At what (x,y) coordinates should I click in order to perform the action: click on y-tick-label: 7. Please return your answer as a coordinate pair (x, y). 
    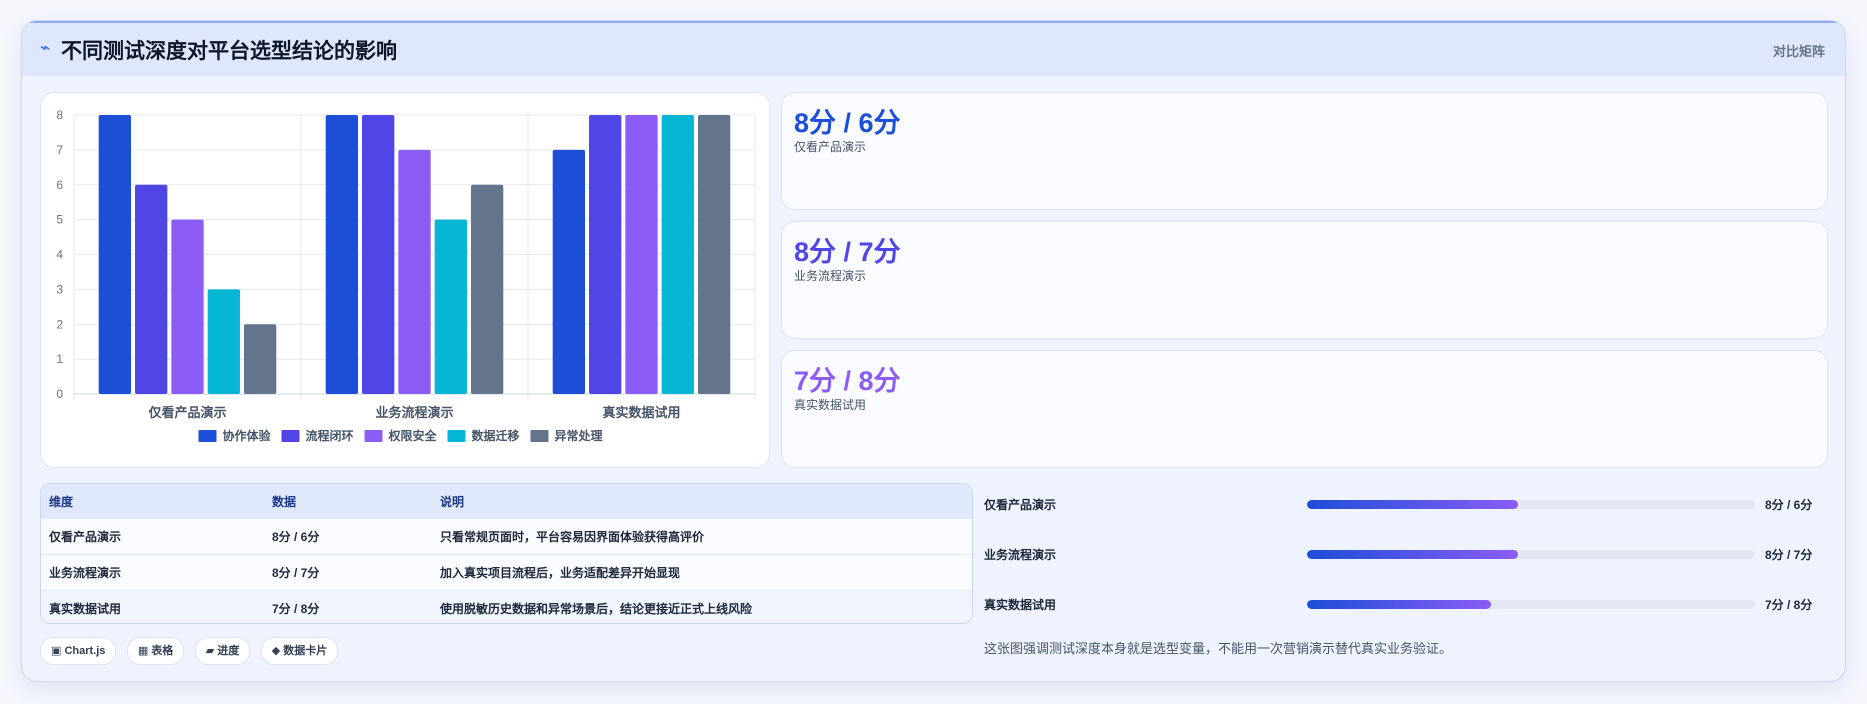
    Looking at the image, I should click on (59, 150).